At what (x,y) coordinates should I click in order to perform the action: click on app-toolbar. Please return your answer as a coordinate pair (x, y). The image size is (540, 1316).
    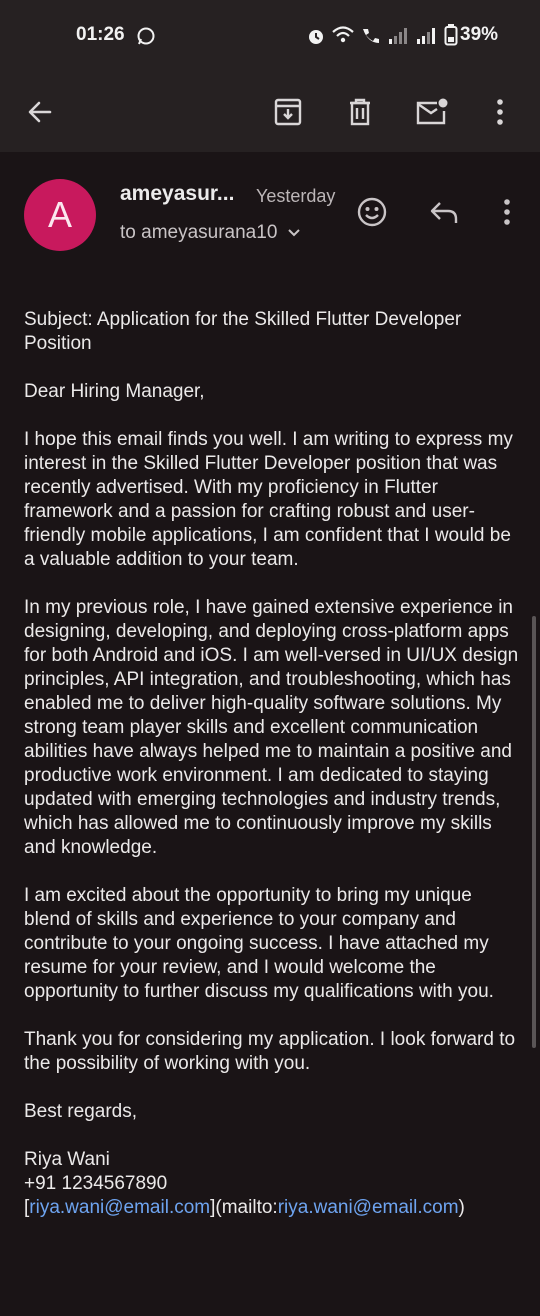
    Looking at the image, I should click on (270, 112).